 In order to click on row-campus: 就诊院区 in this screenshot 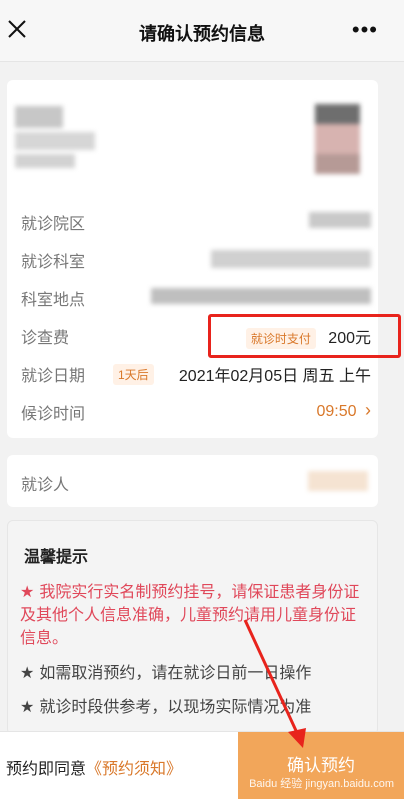, I will do `click(196, 220)`.